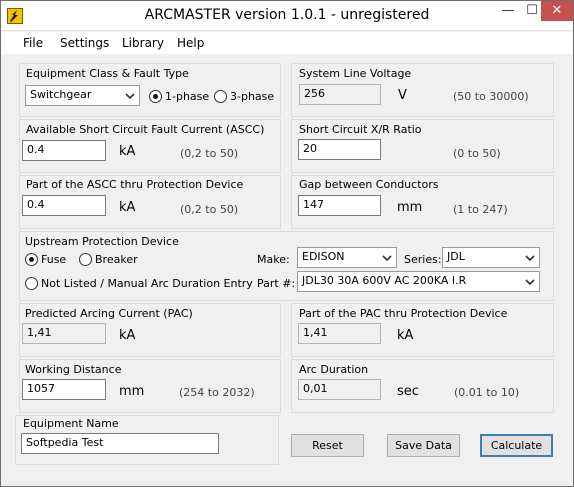 The height and width of the screenshot is (487, 574). I want to click on voltage-unit: V, so click(402, 95).